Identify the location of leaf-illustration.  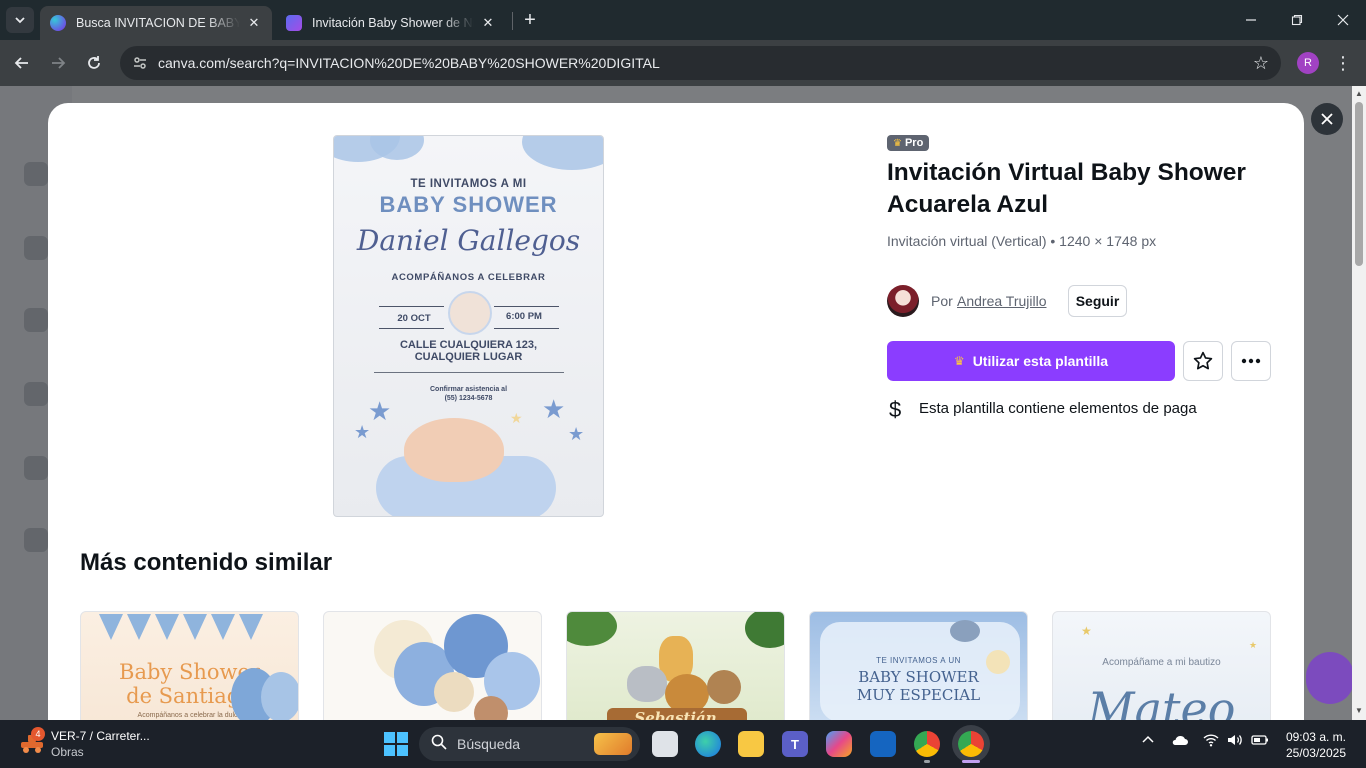
(764, 630).